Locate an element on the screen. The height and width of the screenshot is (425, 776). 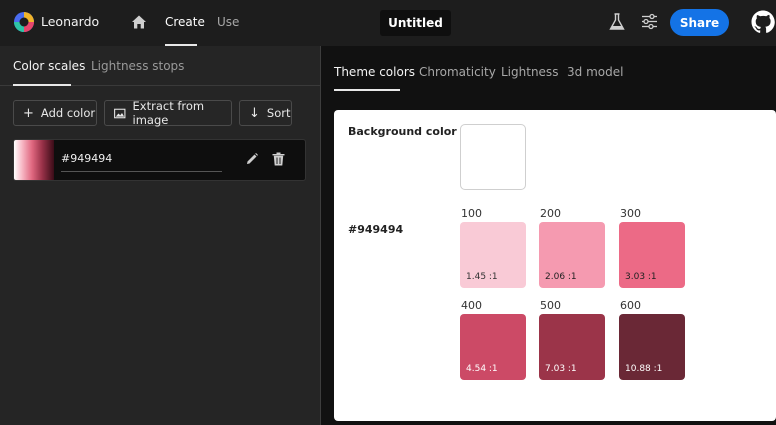
tab-3d-model: 3d model is located at coordinates (595, 72).